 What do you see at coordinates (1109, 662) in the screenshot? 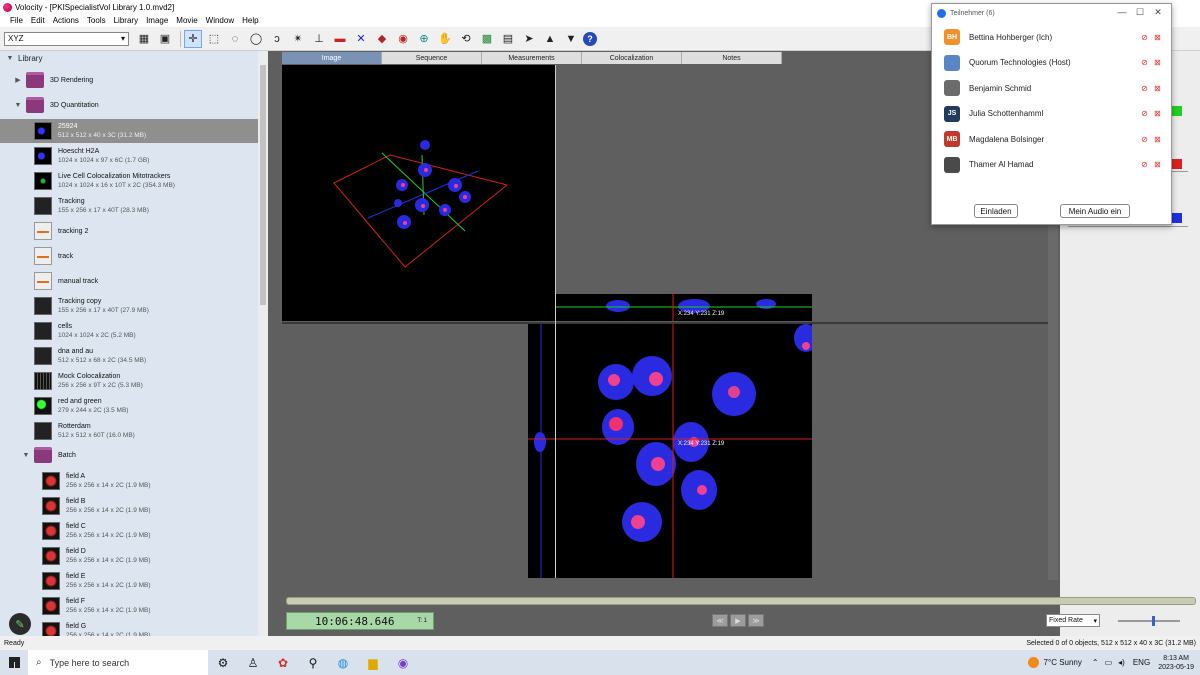
I see `network-icon: ▭` at bounding box center [1109, 662].